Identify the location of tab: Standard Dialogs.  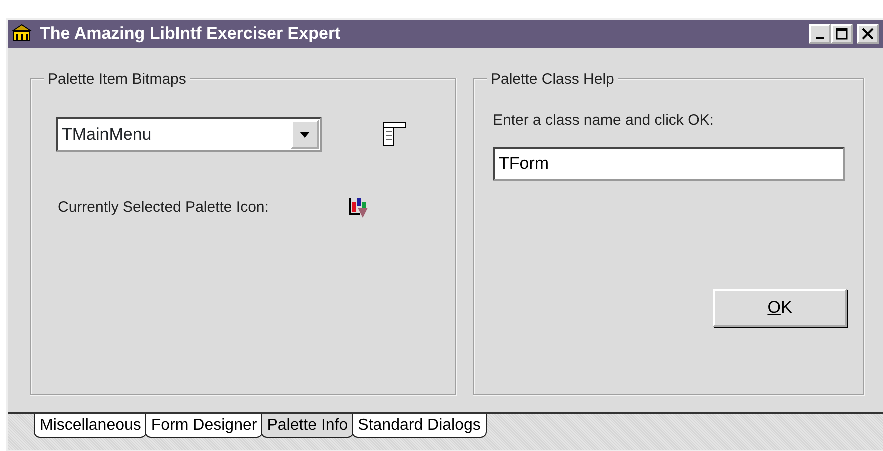
(419, 426).